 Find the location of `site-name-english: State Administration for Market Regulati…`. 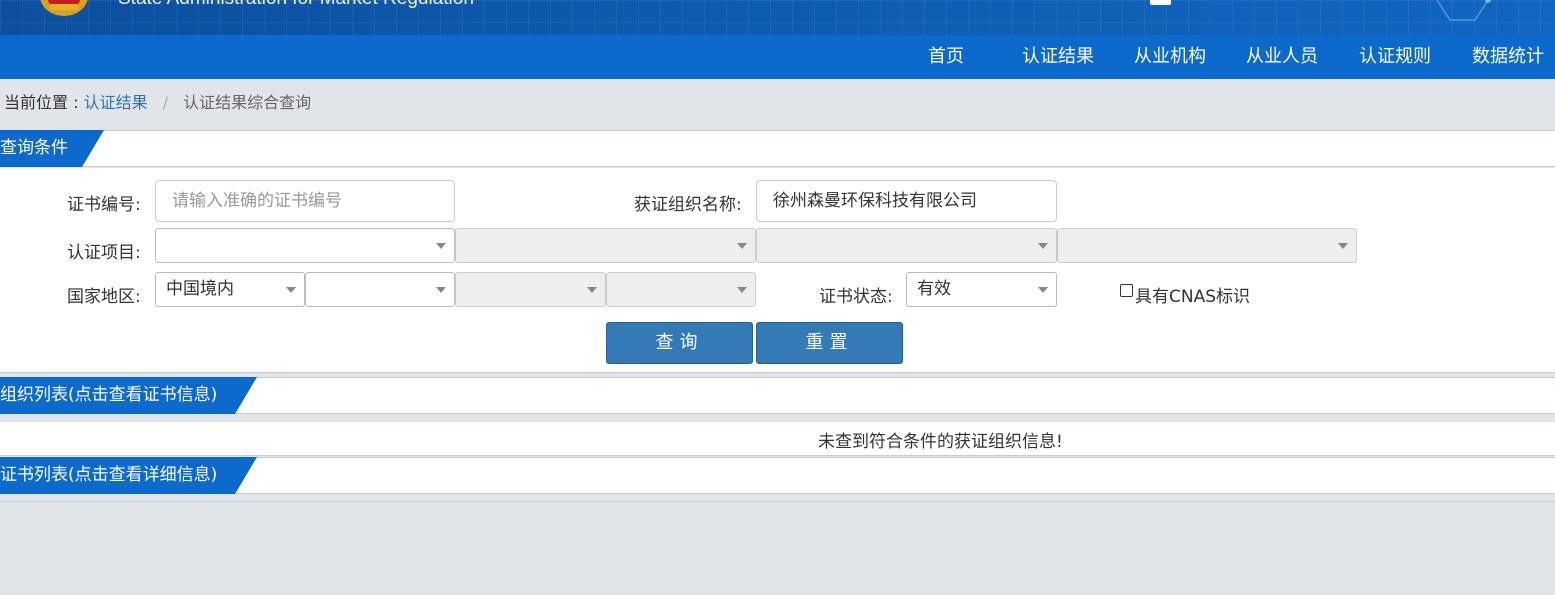

site-name-english: State Administration for Market Regulati… is located at coordinates (296, 5).